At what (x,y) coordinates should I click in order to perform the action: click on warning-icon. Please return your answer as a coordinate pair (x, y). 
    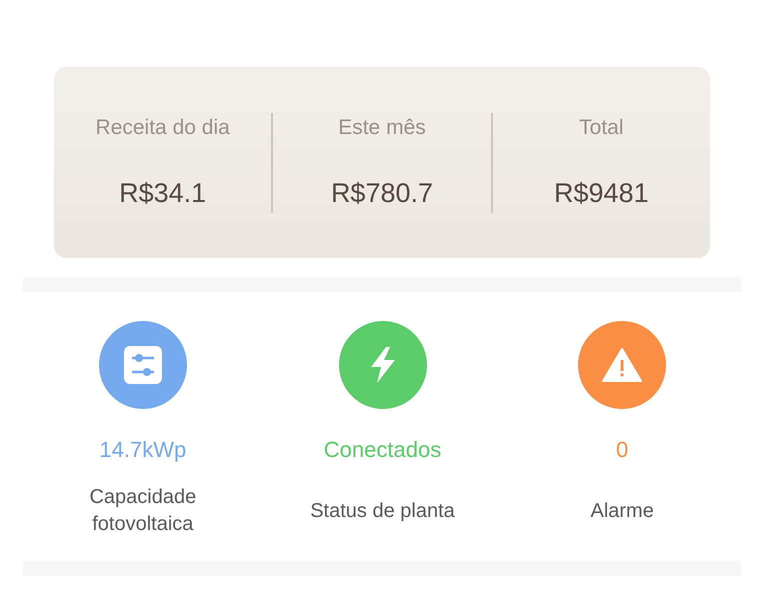
    Looking at the image, I should click on (622, 365).